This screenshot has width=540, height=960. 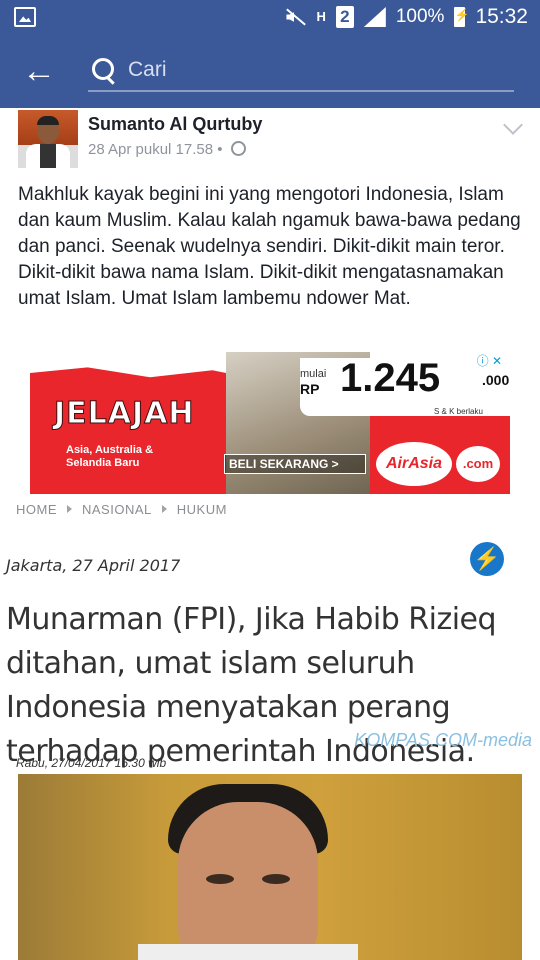 I want to click on signal-icon, so click(x=374, y=17).